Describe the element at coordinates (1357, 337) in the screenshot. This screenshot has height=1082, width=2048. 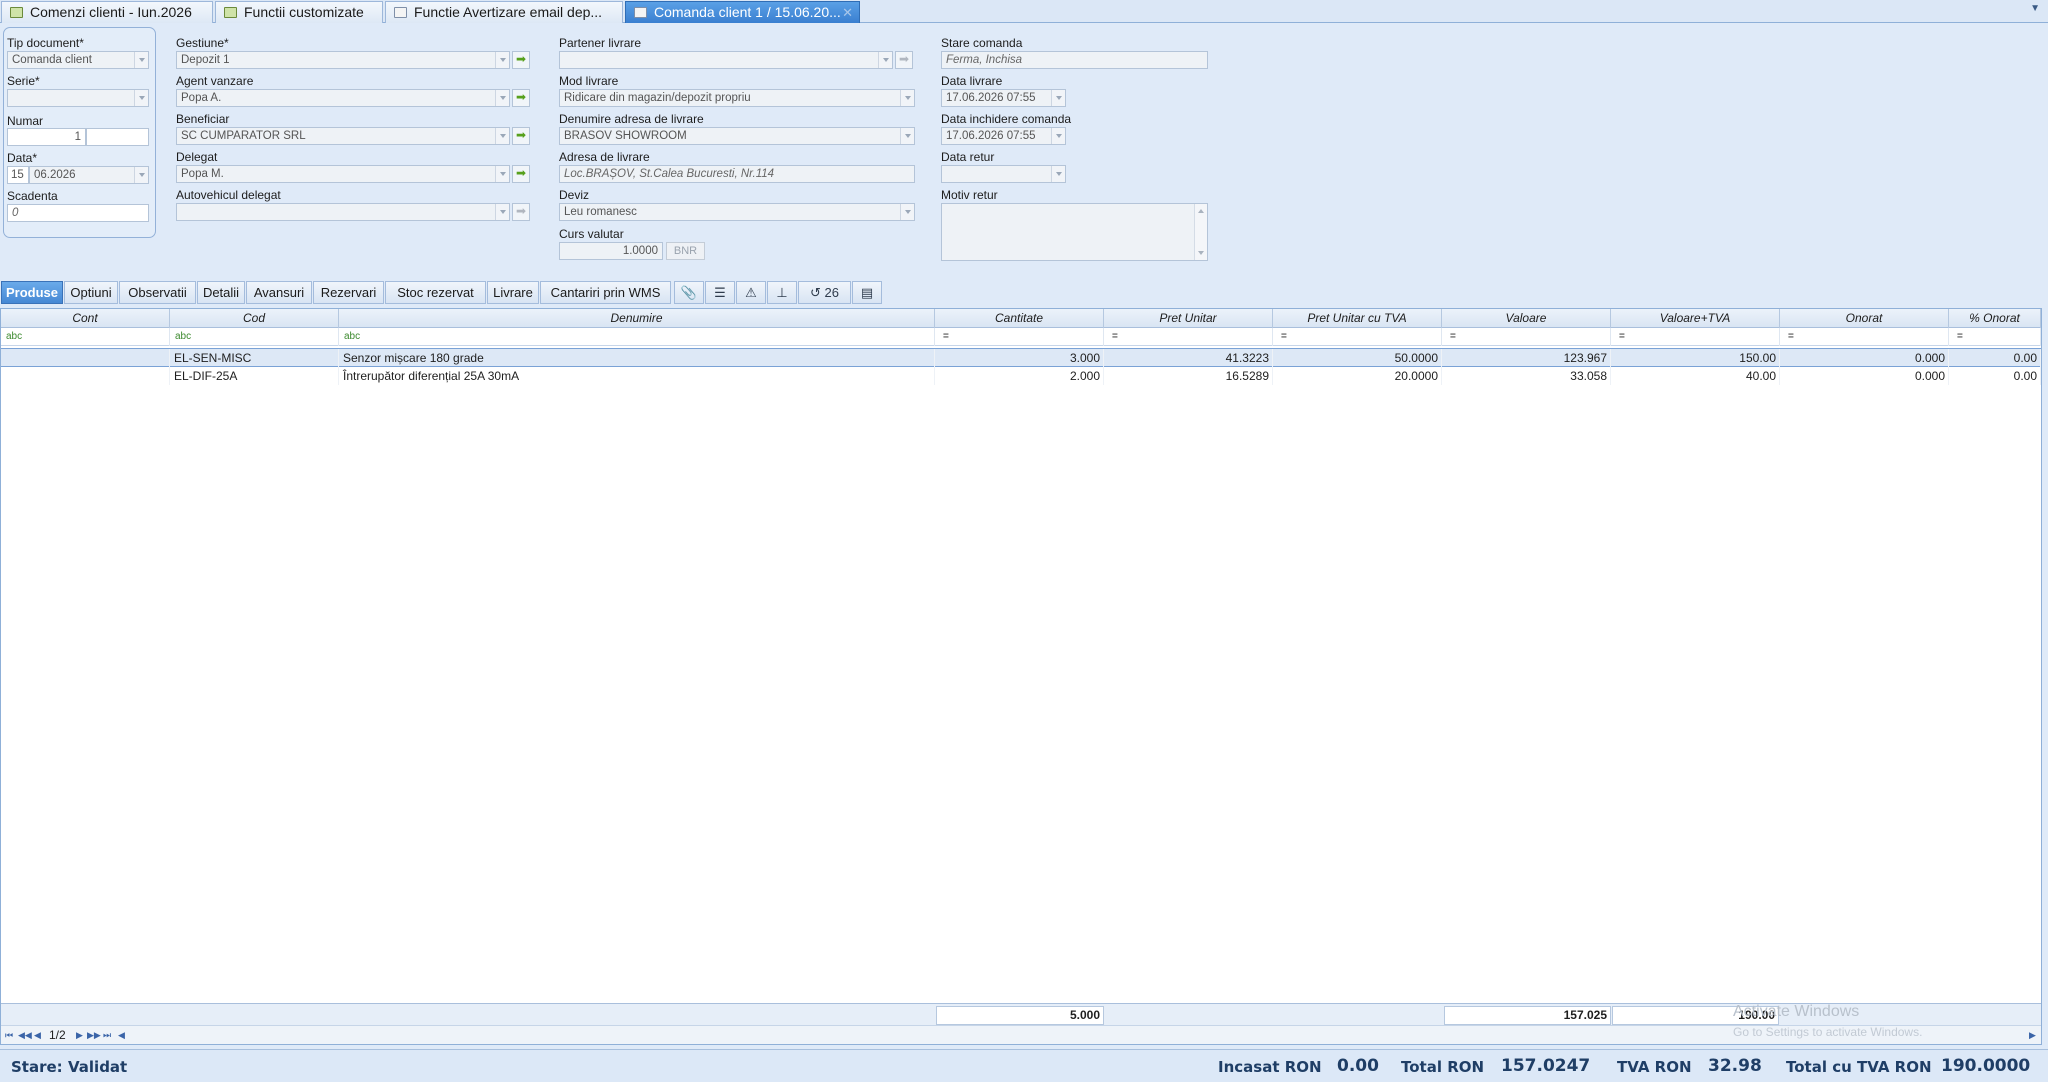
I see `filter-pret-unitar-tva: =` at that location.